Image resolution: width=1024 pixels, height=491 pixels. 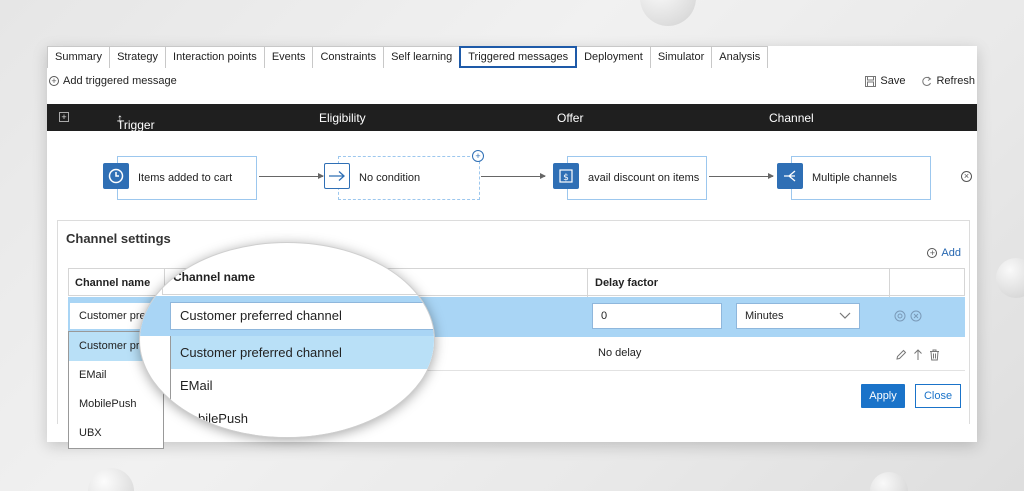 What do you see at coordinates (916, 316) in the screenshot?
I see `cancel-icon` at bounding box center [916, 316].